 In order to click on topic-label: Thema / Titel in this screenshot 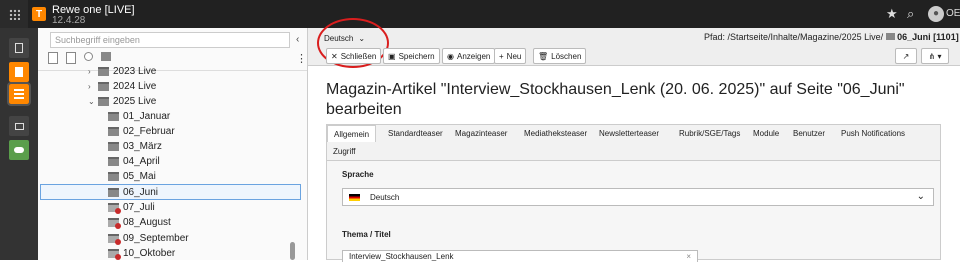, I will do `click(366, 234)`.